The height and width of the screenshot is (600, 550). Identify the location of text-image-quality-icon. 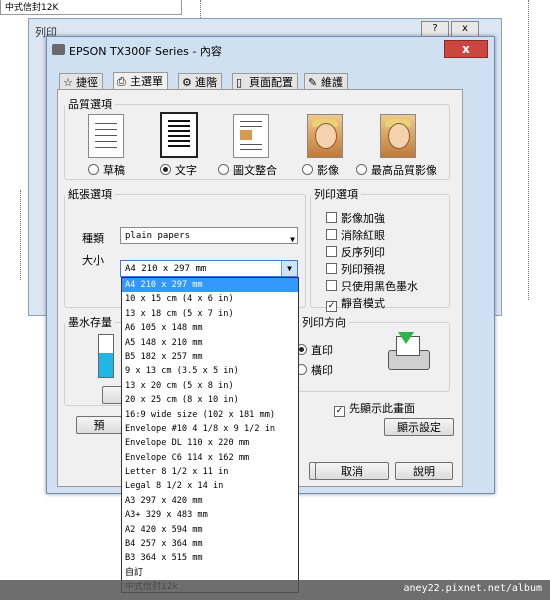
(251, 136).